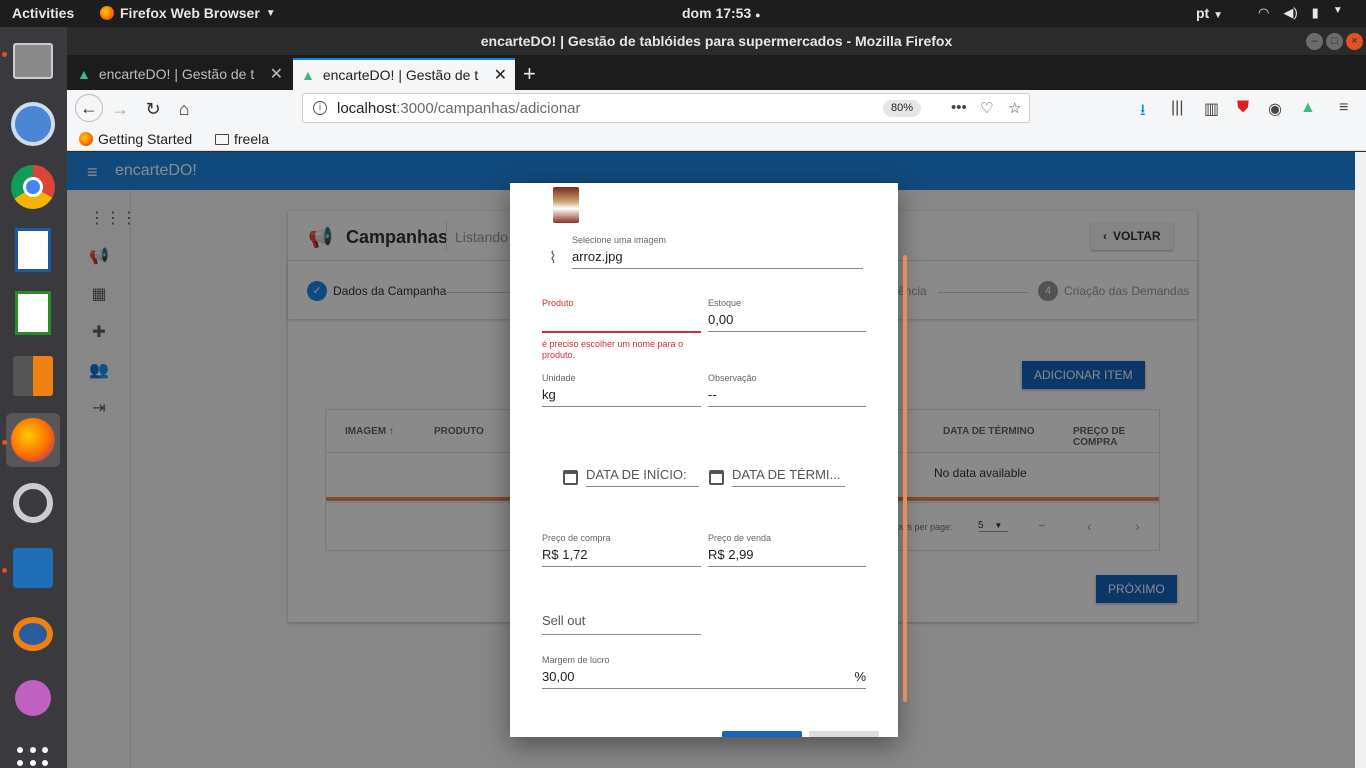 The image size is (1366, 768). What do you see at coordinates (89, 108) in the screenshot?
I see `back-arrow-icon: ←` at bounding box center [89, 108].